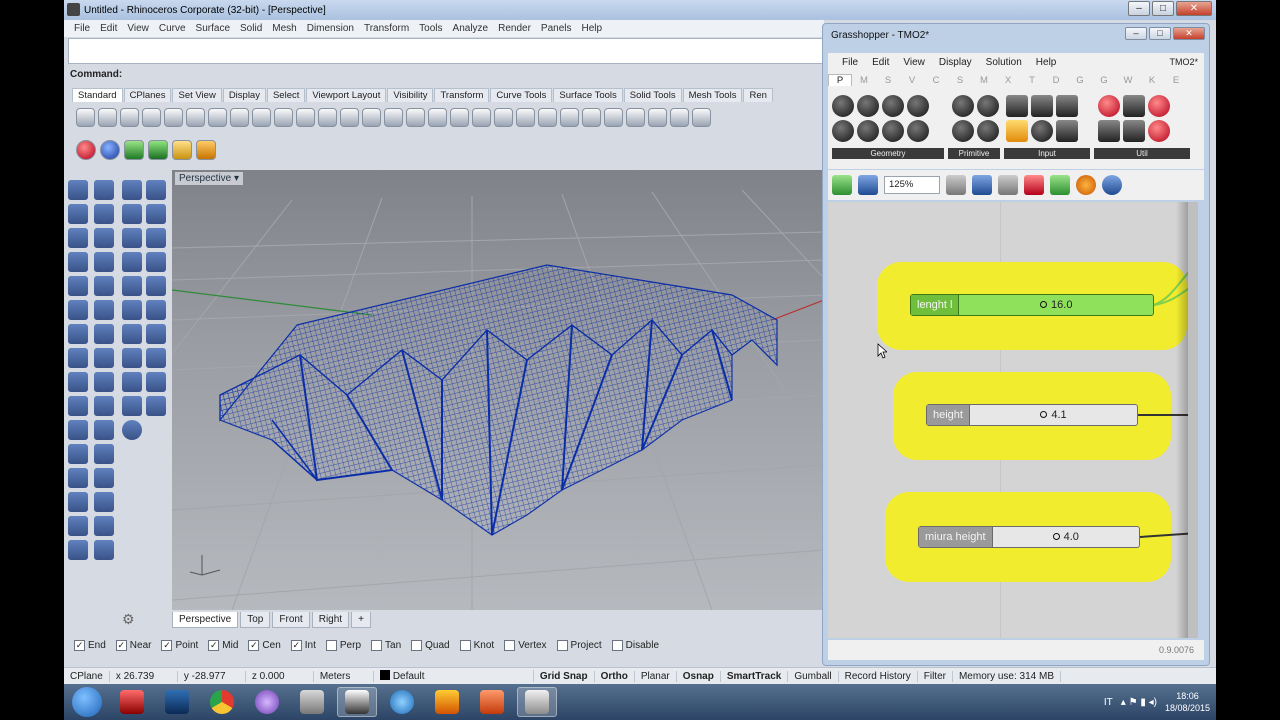 The width and height of the screenshot is (1280, 720). Describe the element at coordinates (525, 645) in the screenshot. I see `osnap-vertex: Vertex` at that location.